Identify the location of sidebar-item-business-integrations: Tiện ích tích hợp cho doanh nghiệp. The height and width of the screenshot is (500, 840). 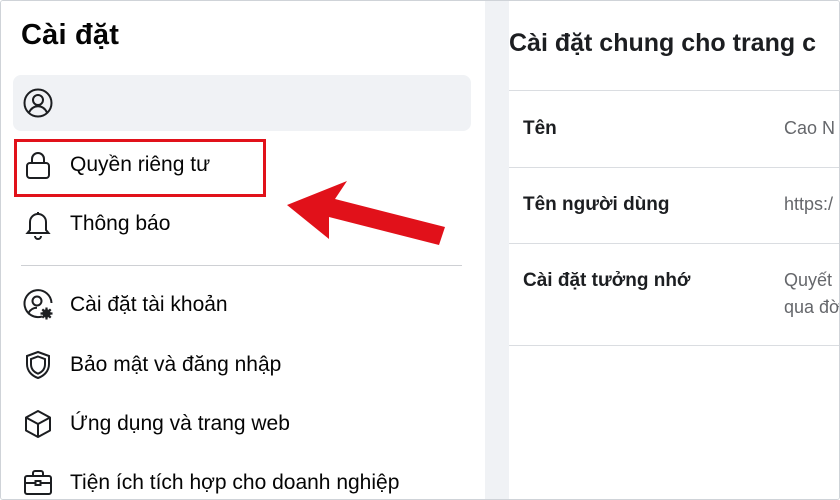
(242, 477).